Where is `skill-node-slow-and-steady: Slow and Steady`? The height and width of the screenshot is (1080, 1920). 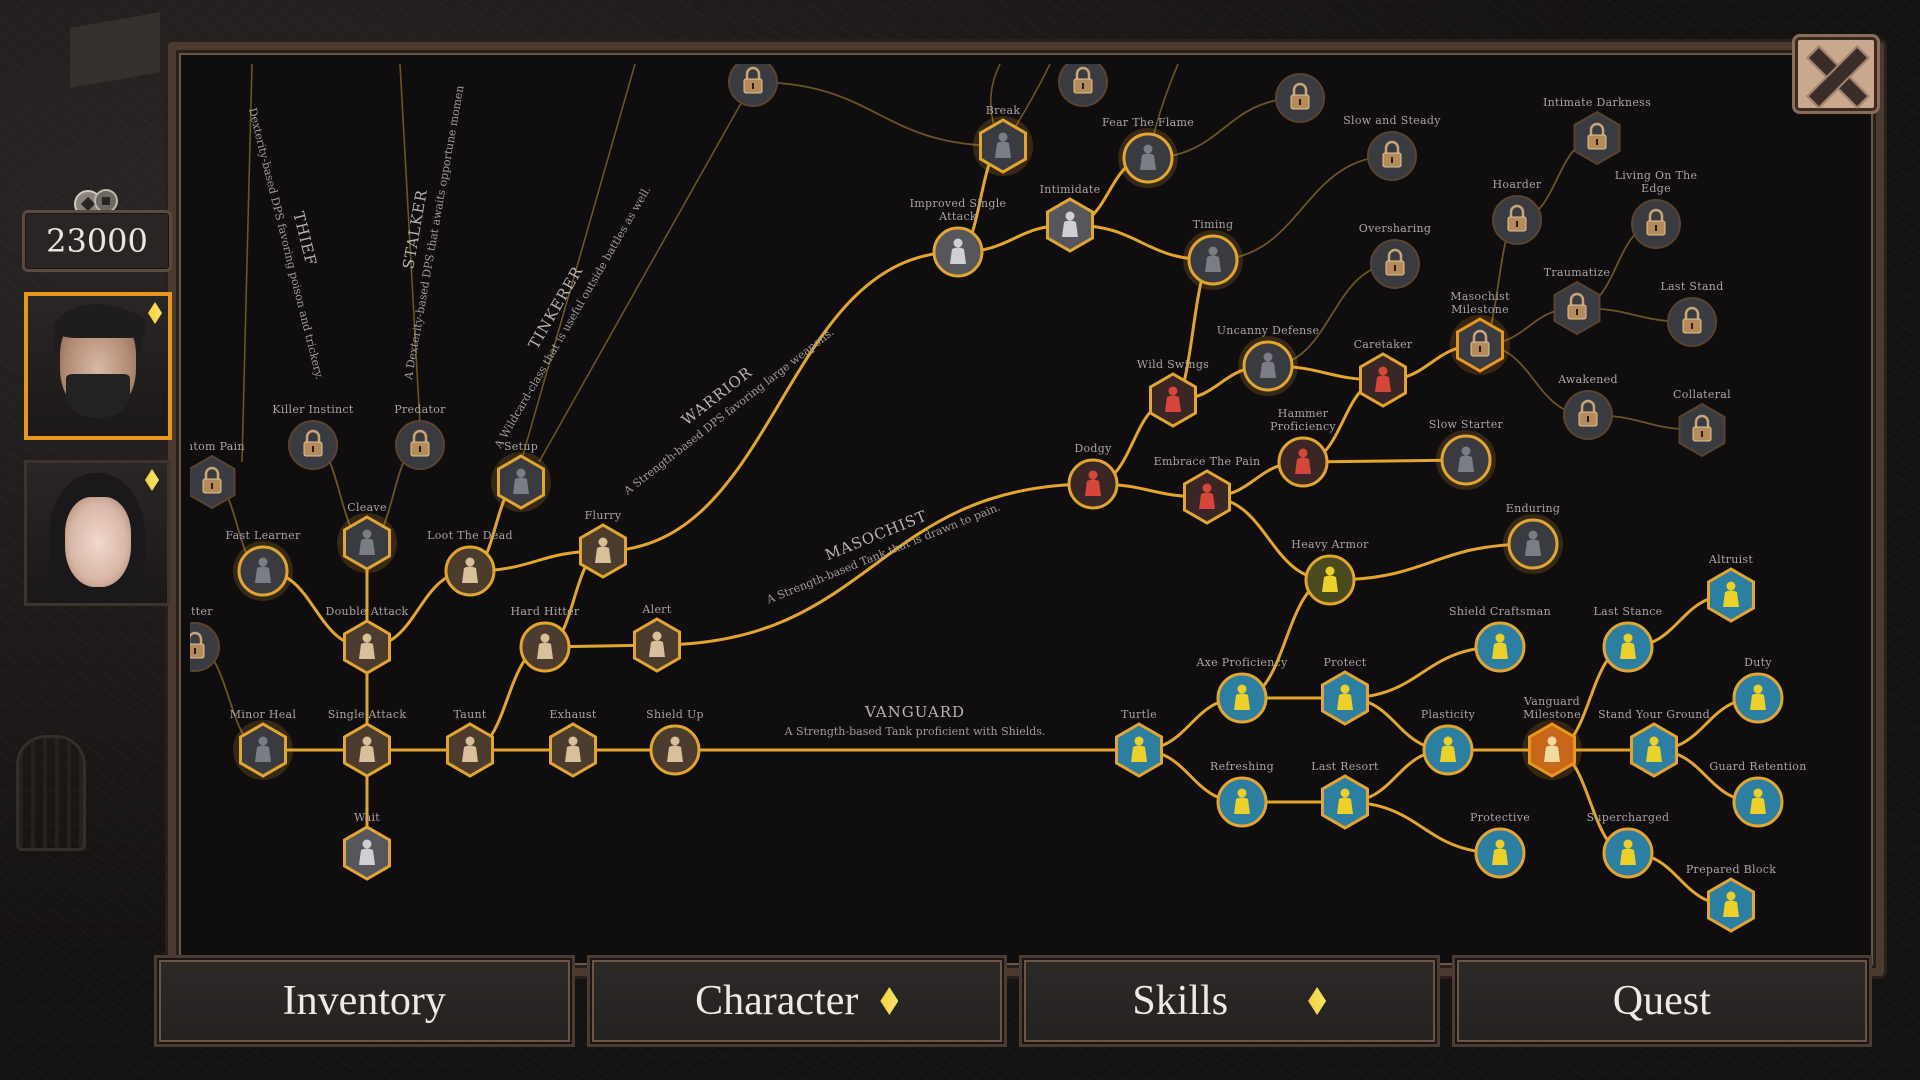
skill-node-slow-and-steady: Slow and Steady is located at coordinates (1392, 147).